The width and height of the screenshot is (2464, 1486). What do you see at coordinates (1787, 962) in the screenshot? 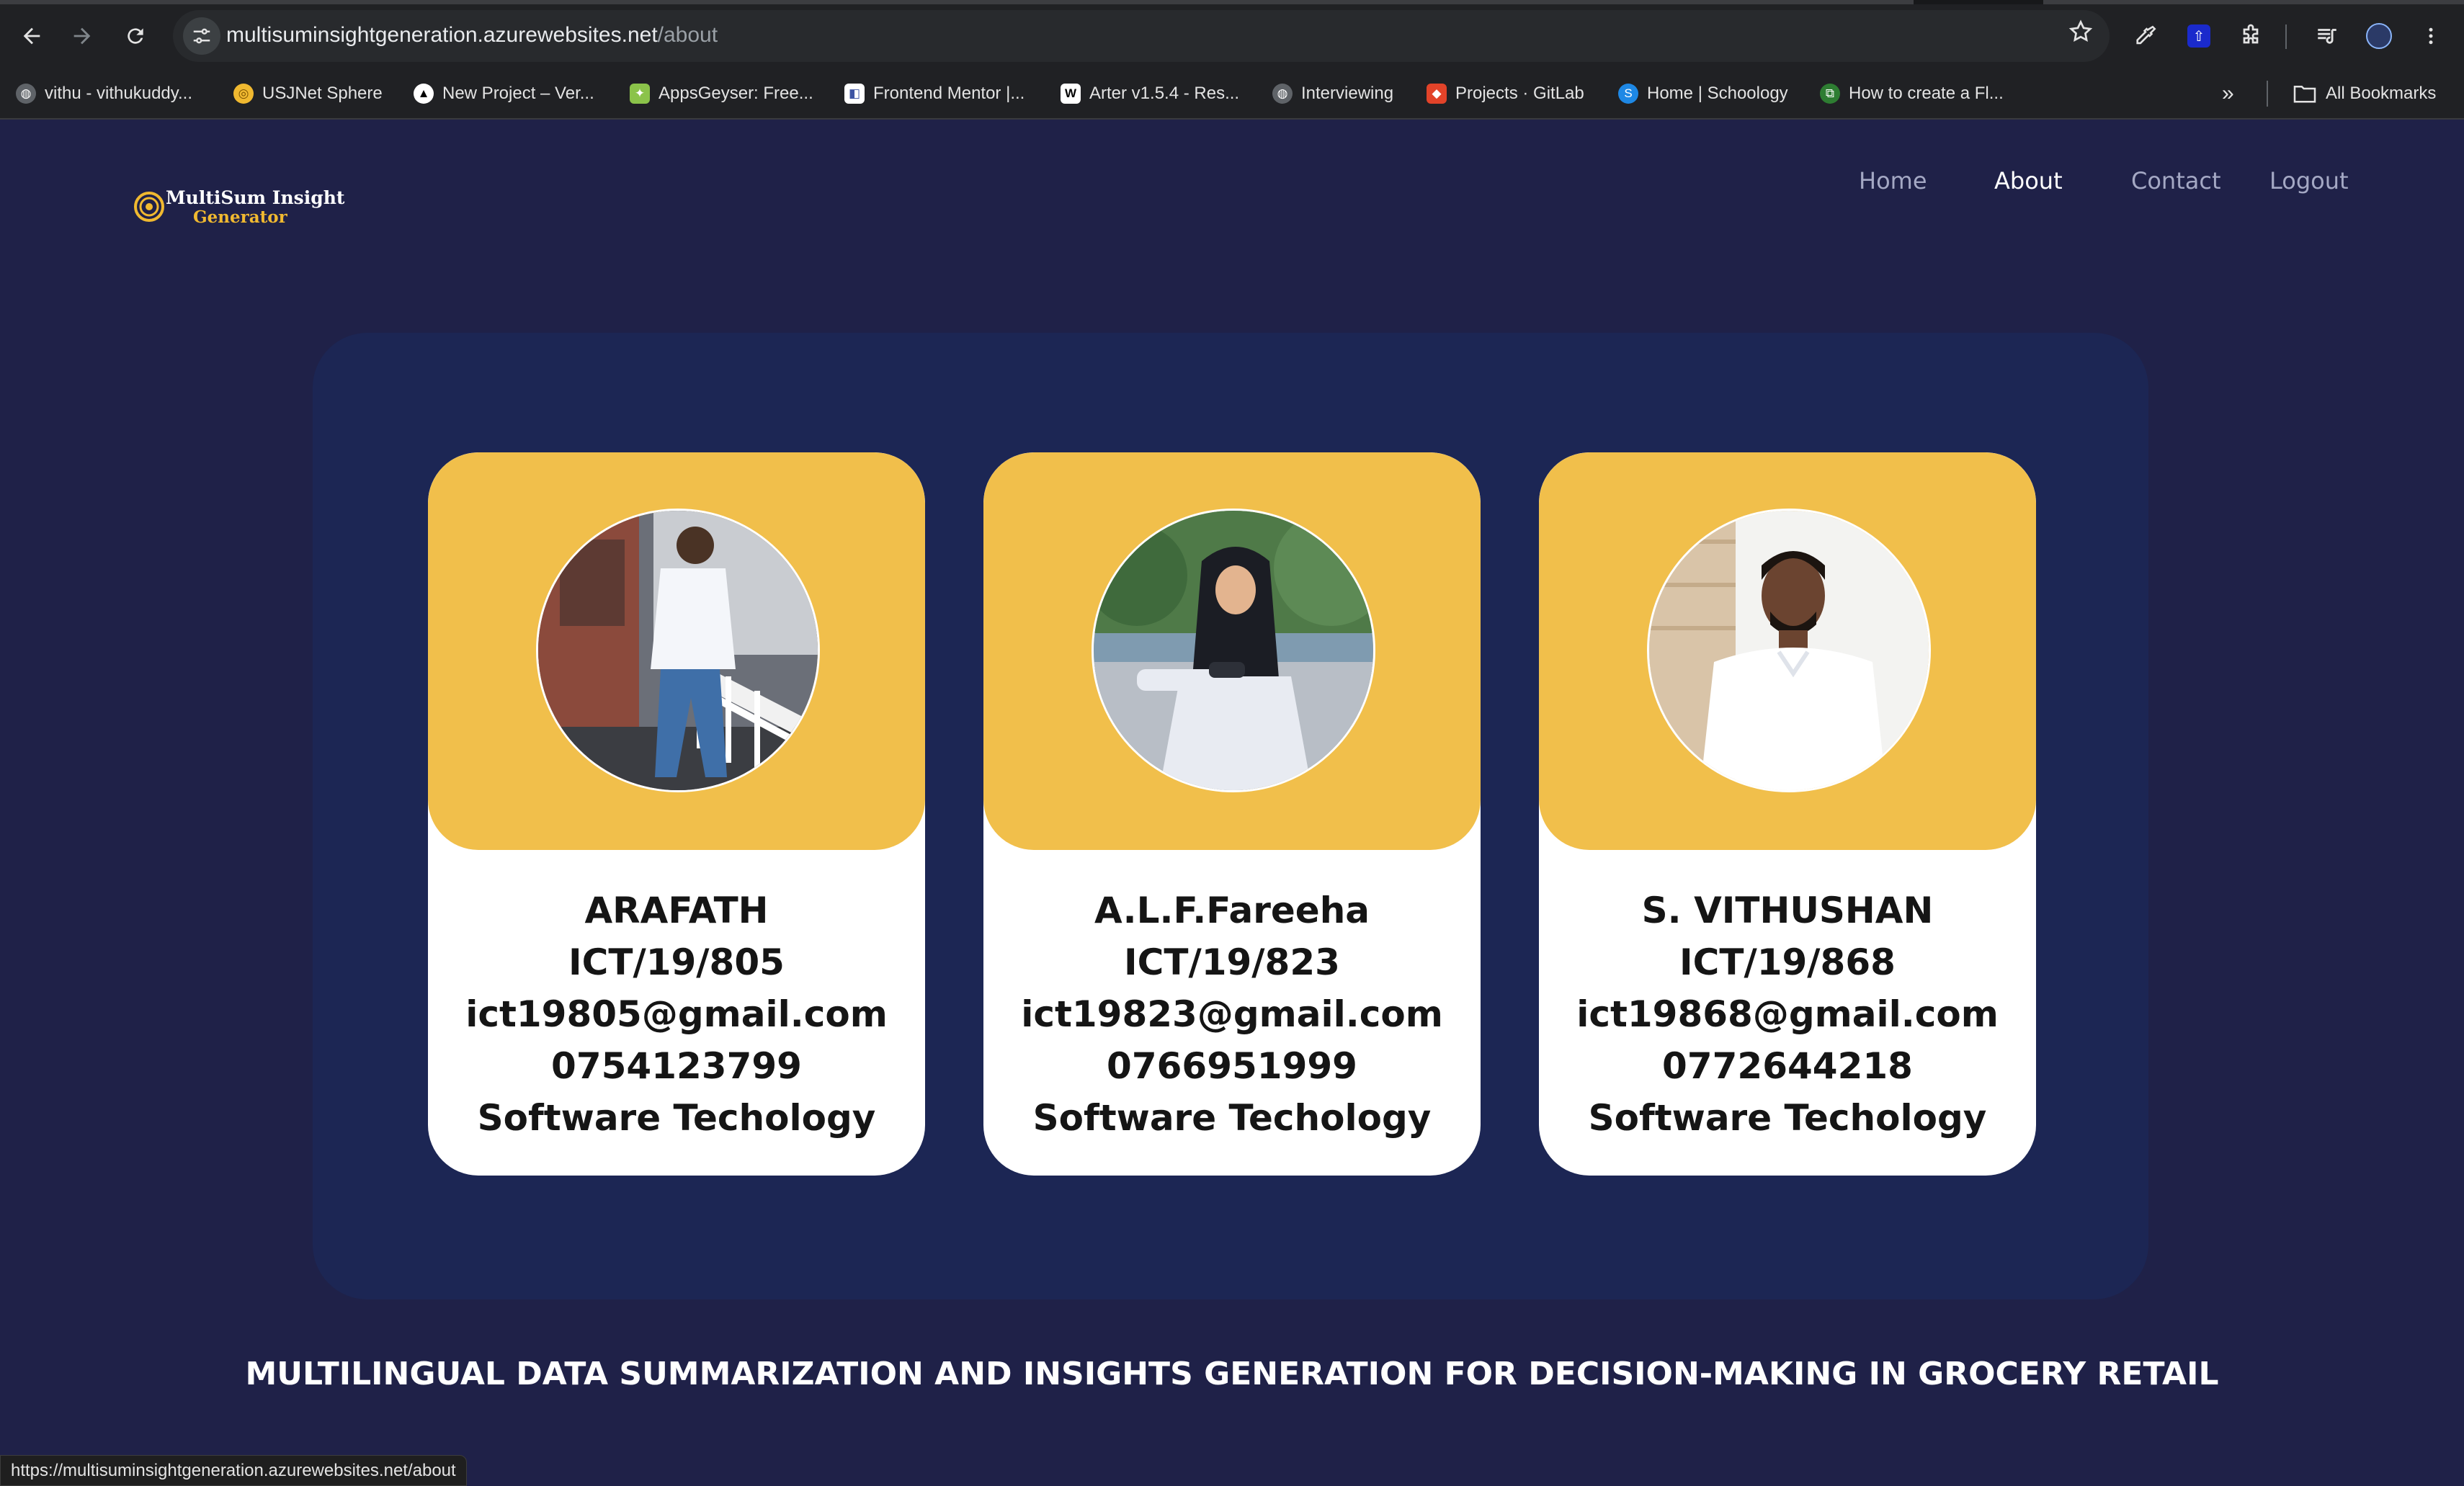
I see `member-id: ICT/19/868` at bounding box center [1787, 962].